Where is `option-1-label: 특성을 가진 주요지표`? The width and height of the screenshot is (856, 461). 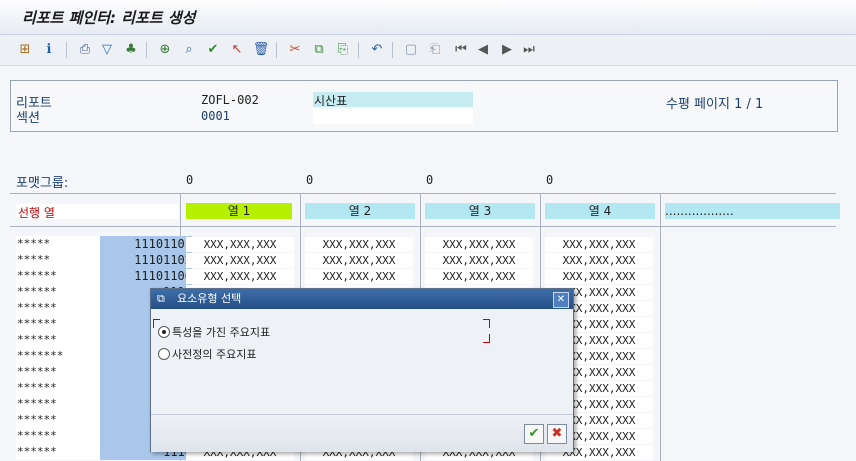
option-1-label: 특성을 가진 주요지표 is located at coordinates (221, 332).